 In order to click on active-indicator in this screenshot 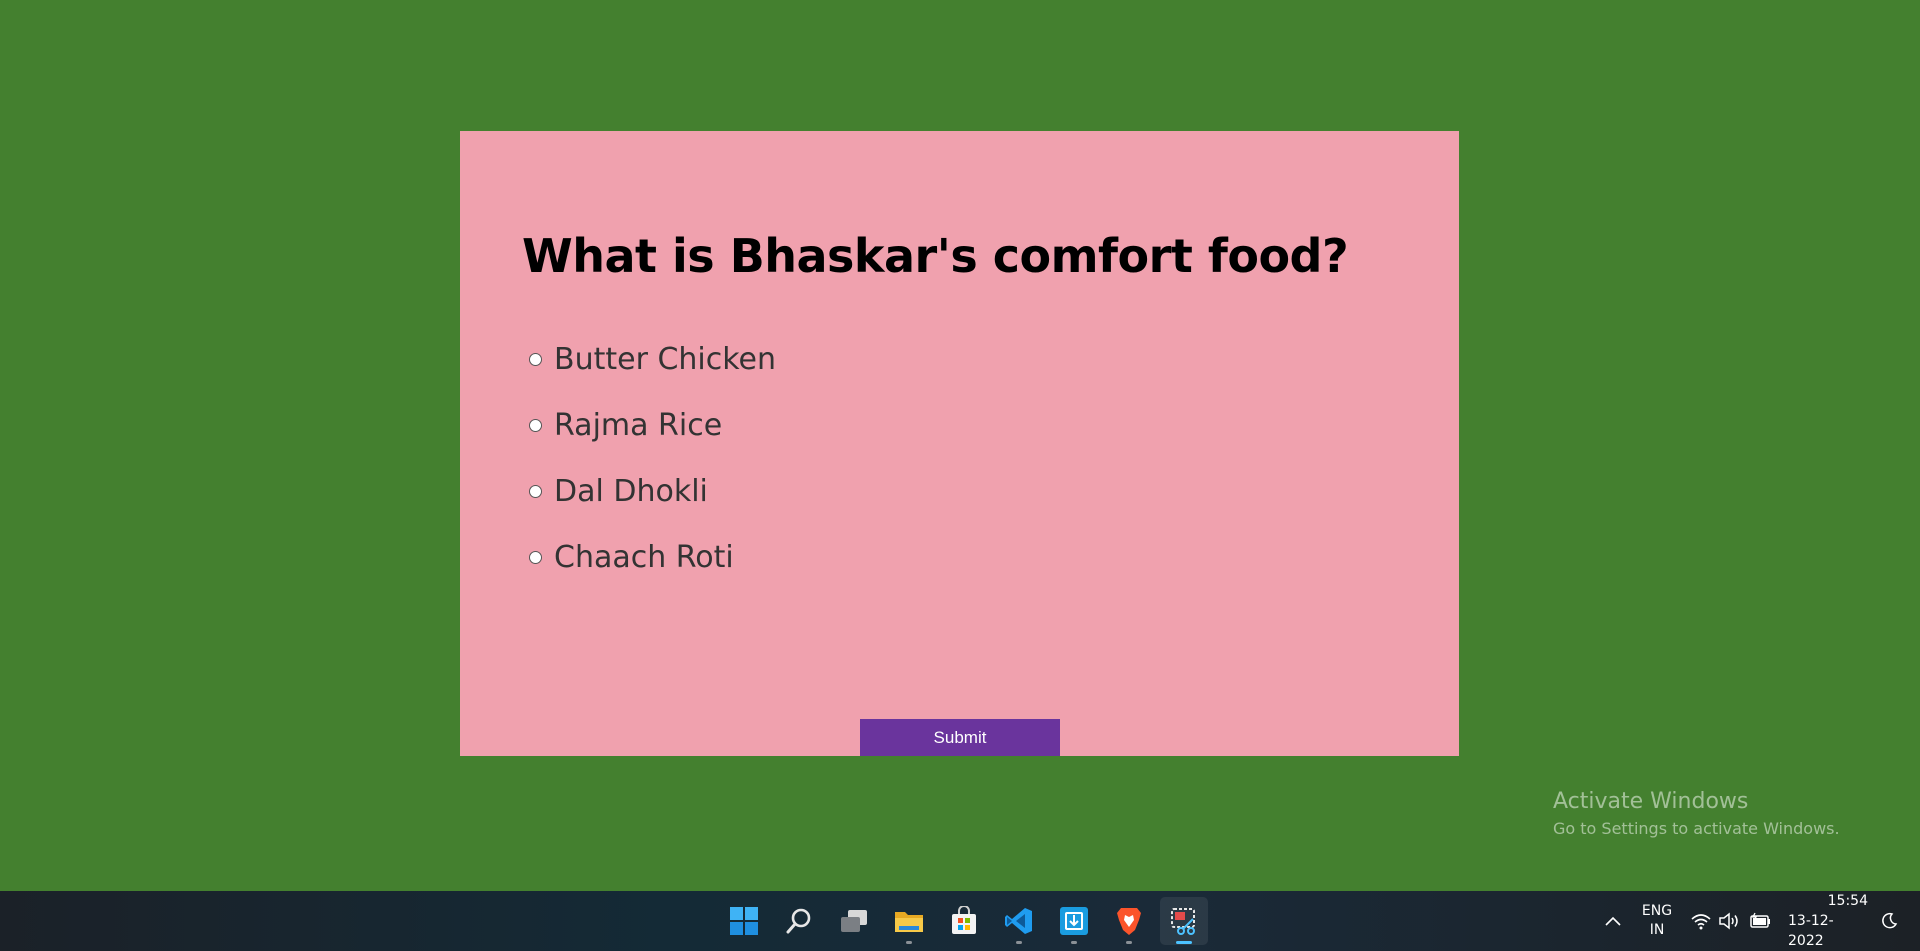, I will do `click(1184, 942)`.